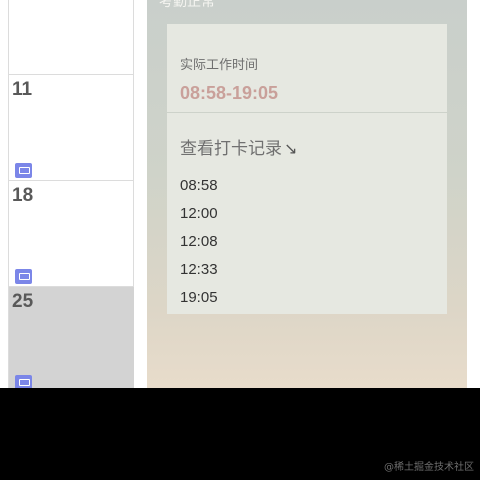  I want to click on work-time-label: 实际工作时间, so click(219, 65).